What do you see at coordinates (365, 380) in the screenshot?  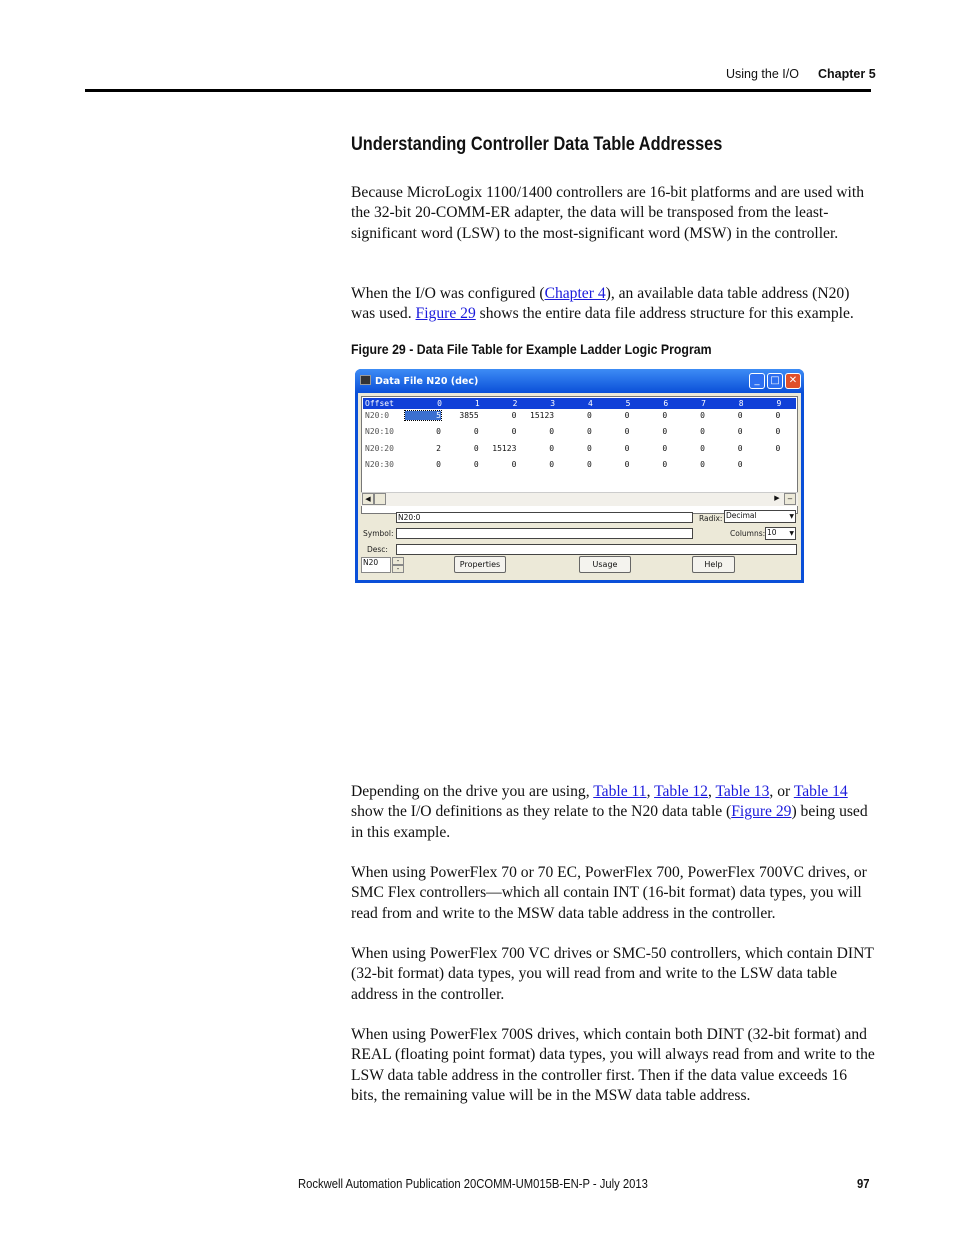 I see `app-icon` at bounding box center [365, 380].